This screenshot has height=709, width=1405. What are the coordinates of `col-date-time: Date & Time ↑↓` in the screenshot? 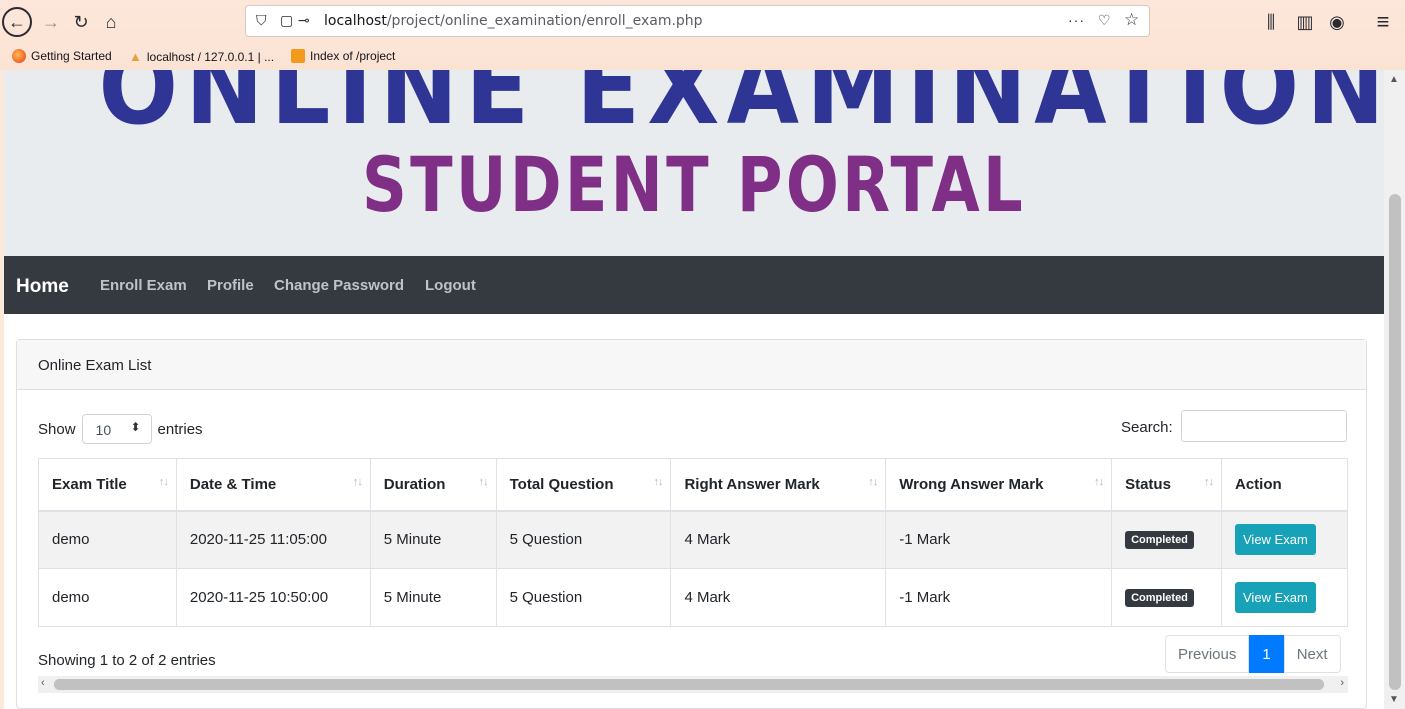 It's located at (273, 485).